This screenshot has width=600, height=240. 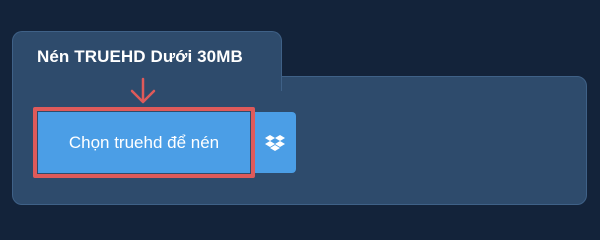 I want to click on dropbox-icon, so click(x=274, y=142).